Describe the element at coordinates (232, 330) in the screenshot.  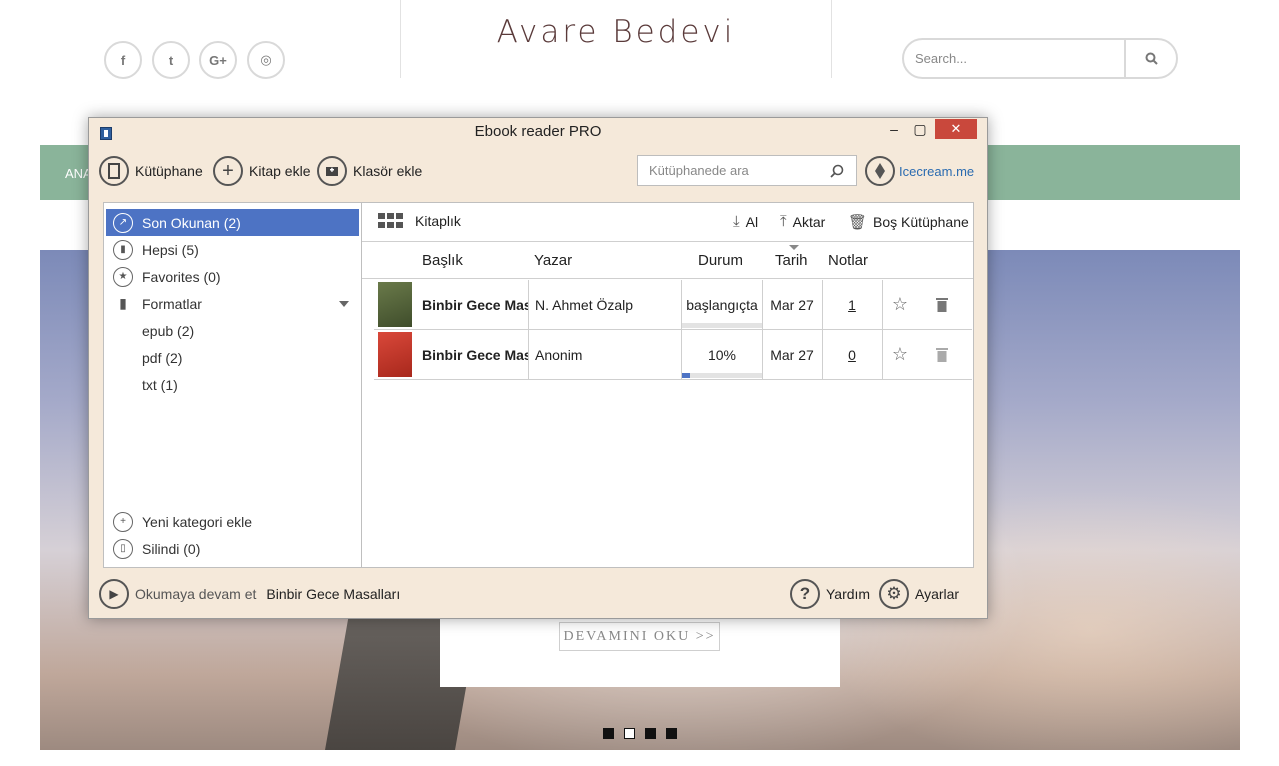
I see `category-epub: epub (2)` at that location.